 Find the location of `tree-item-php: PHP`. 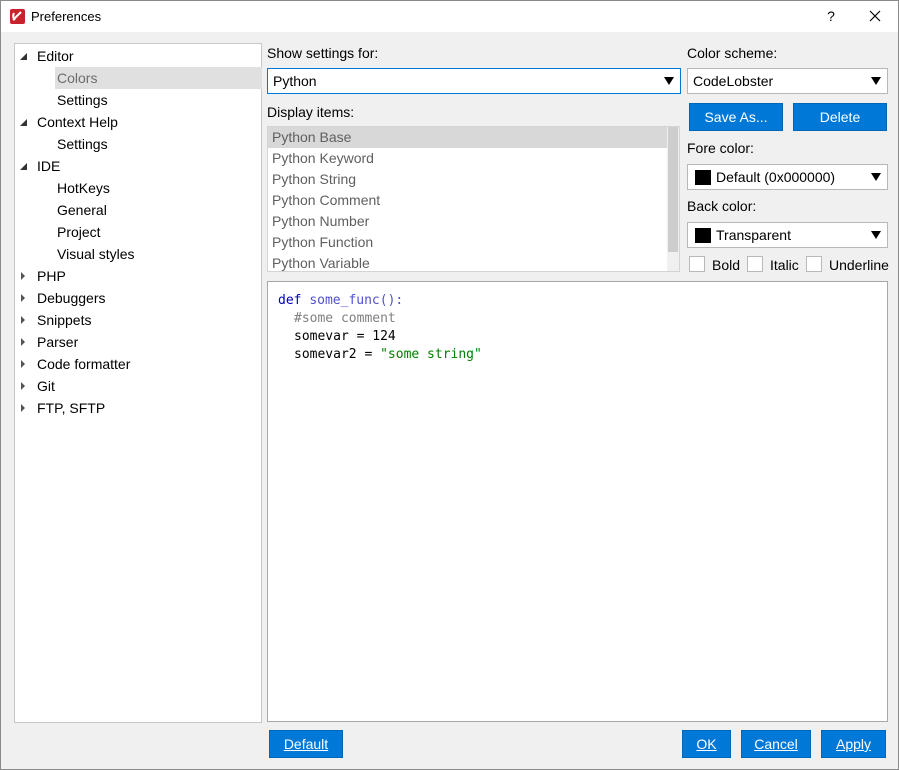

tree-item-php: PHP is located at coordinates (43, 276).